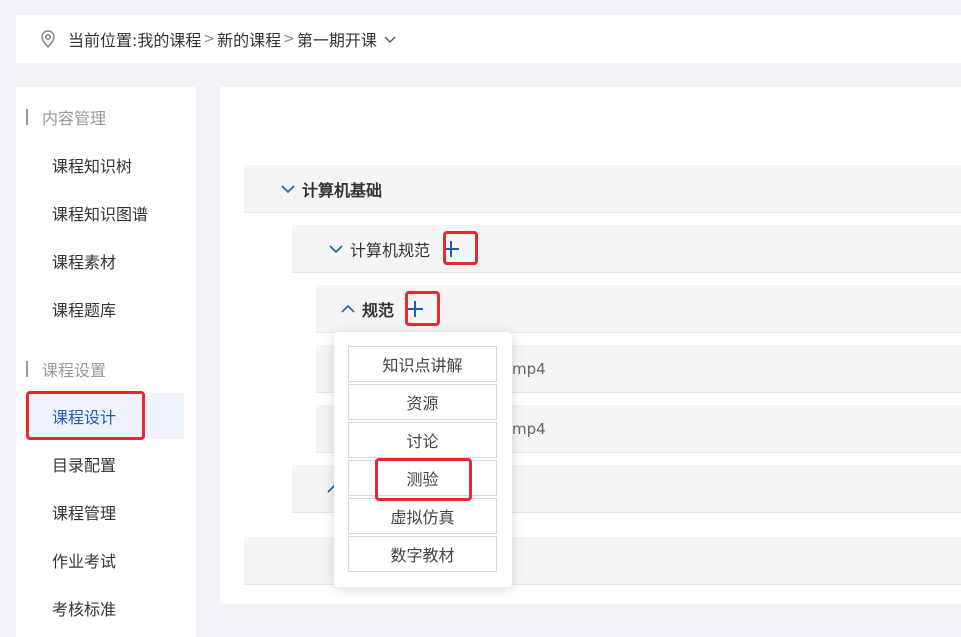  Describe the element at coordinates (626, 249) in the screenshot. I see `tree-row-level2: 计算机规范` at that location.